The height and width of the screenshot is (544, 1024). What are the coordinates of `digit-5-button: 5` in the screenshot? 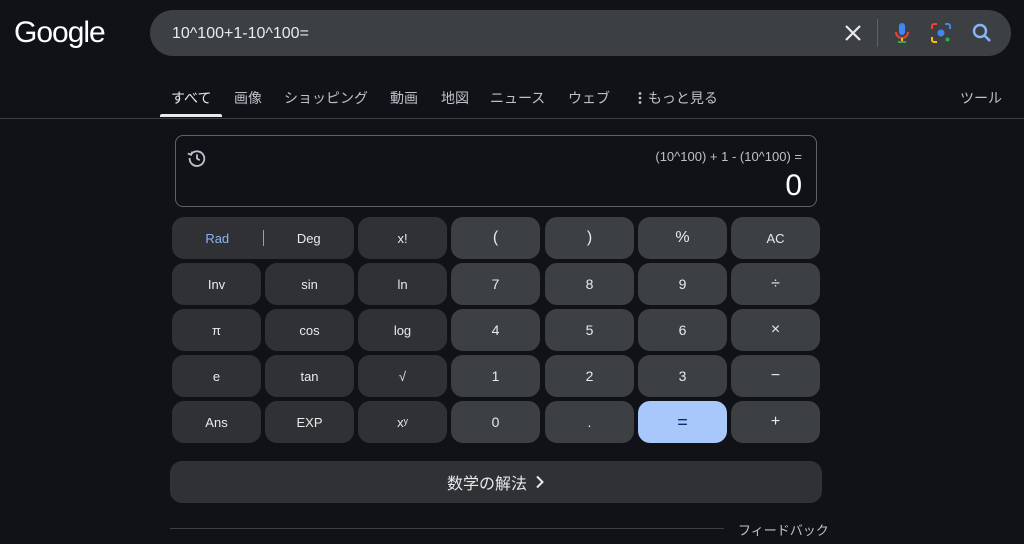 It's located at (589, 330).